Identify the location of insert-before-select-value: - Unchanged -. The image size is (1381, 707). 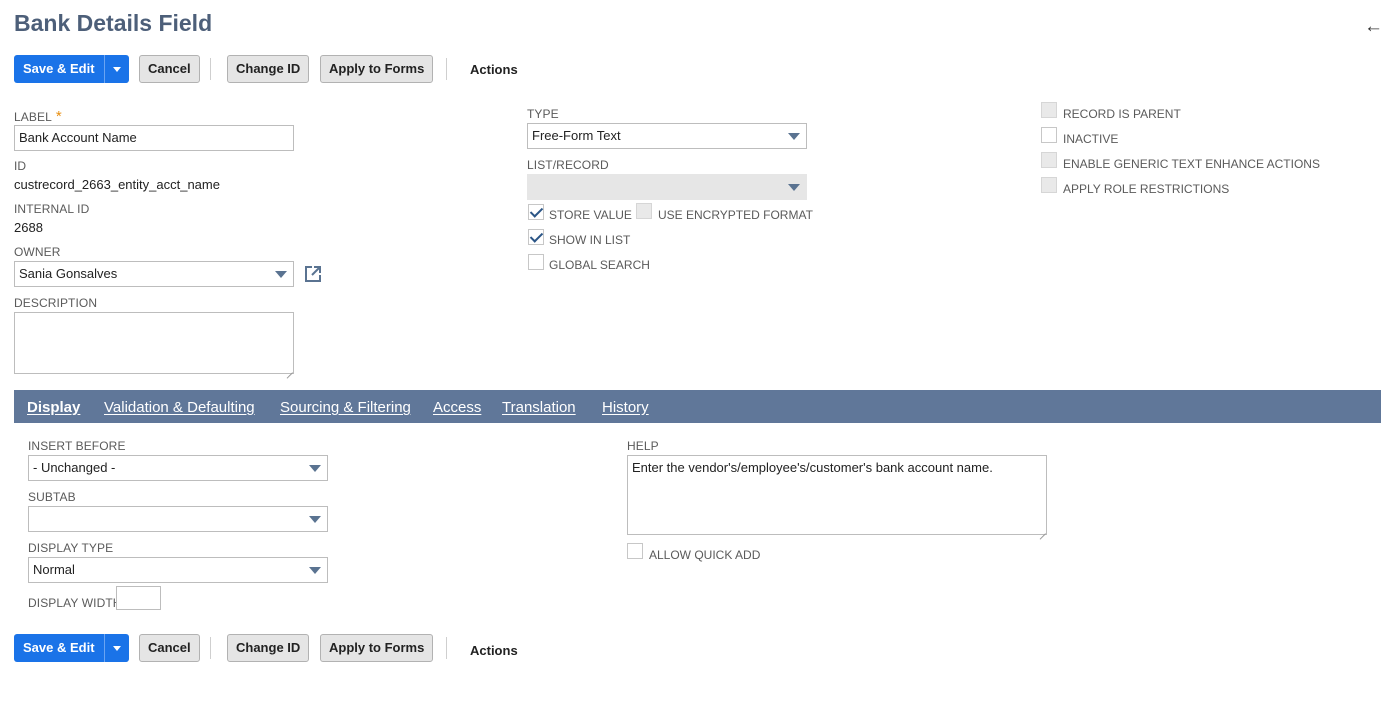
(74, 467).